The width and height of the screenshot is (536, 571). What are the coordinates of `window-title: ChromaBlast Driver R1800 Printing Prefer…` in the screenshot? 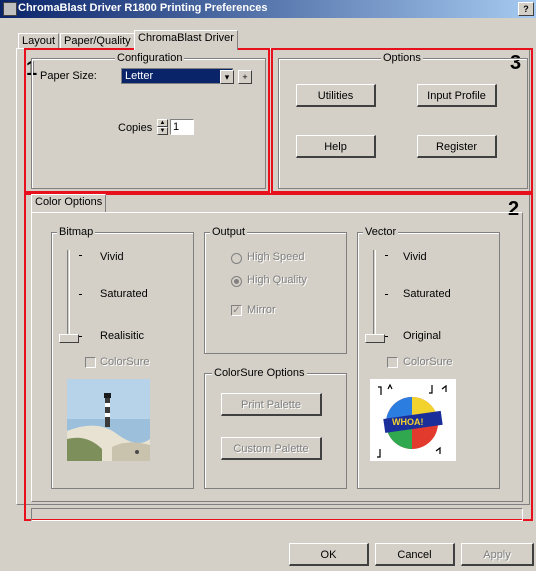 It's located at (143, 8).